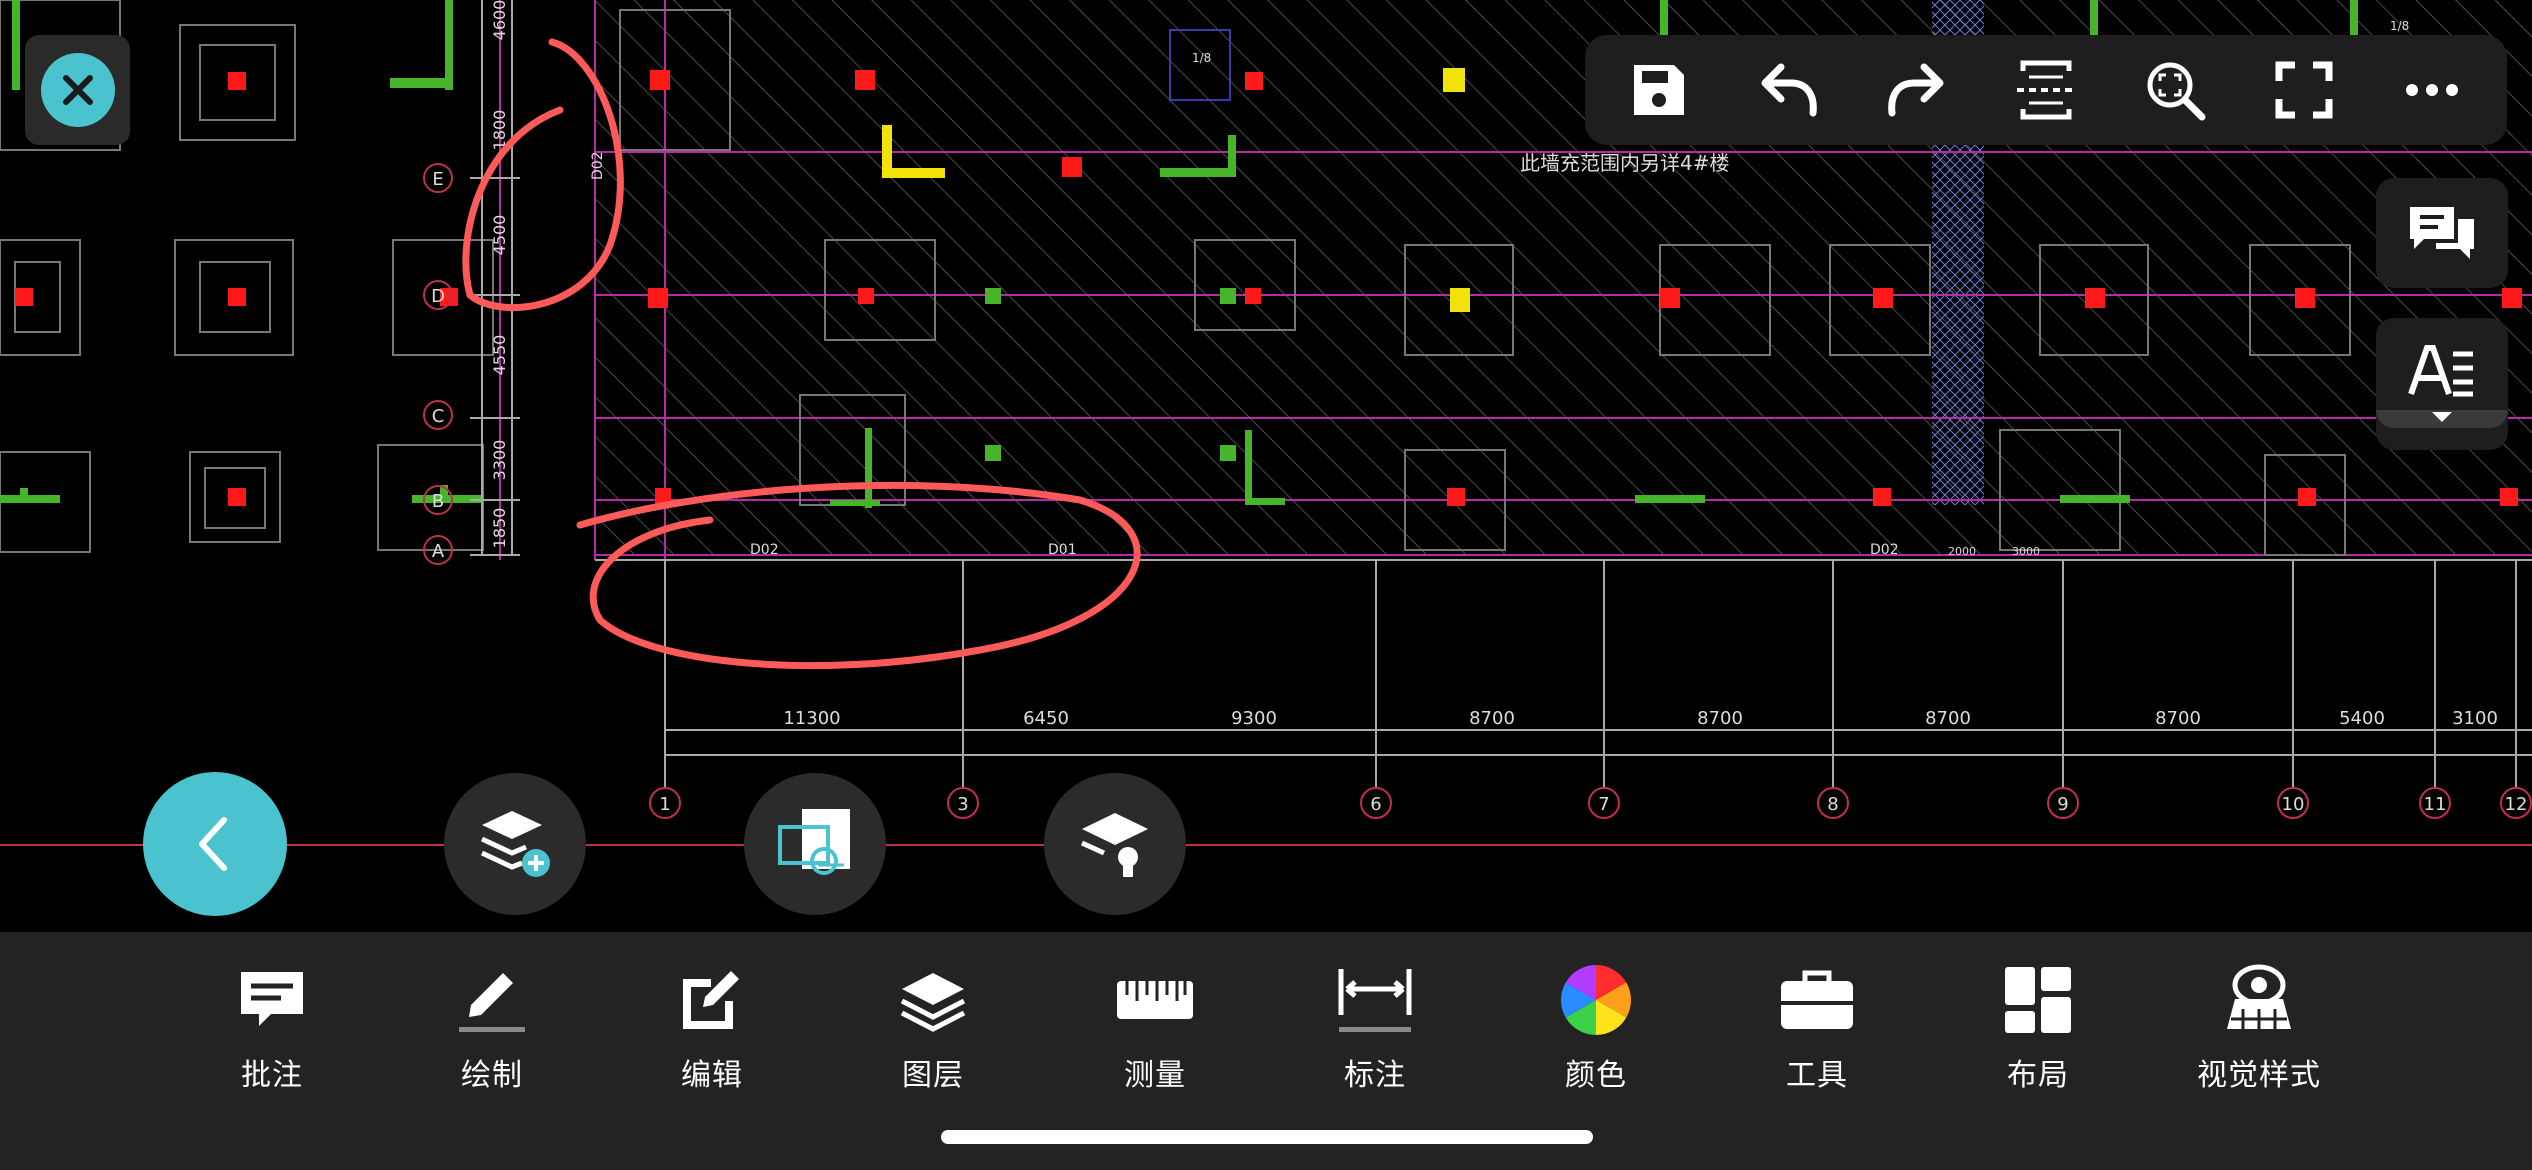 Image resolution: width=2532 pixels, height=1170 pixels. I want to click on visual-style-icon, so click(2259, 996).